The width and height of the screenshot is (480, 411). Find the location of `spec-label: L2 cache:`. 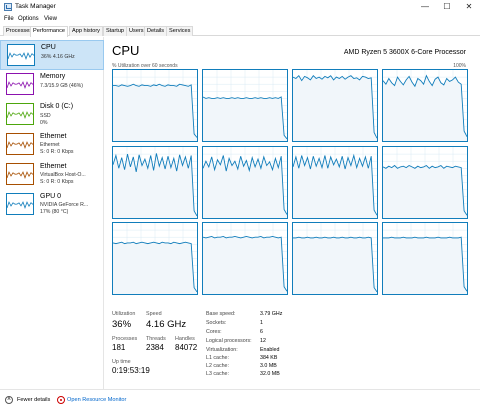

spec-label: L2 cache: is located at coordinates (217, 366).